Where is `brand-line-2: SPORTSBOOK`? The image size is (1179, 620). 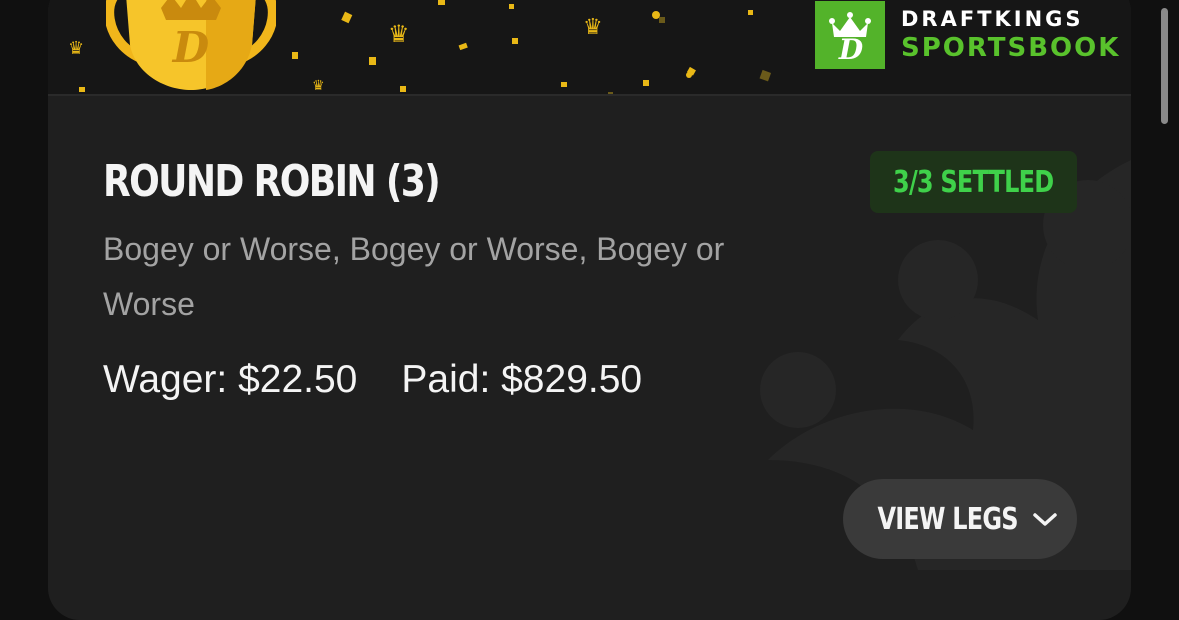 brand-line-2: SPORTSBOOK is located at coordinates (1011, 48).